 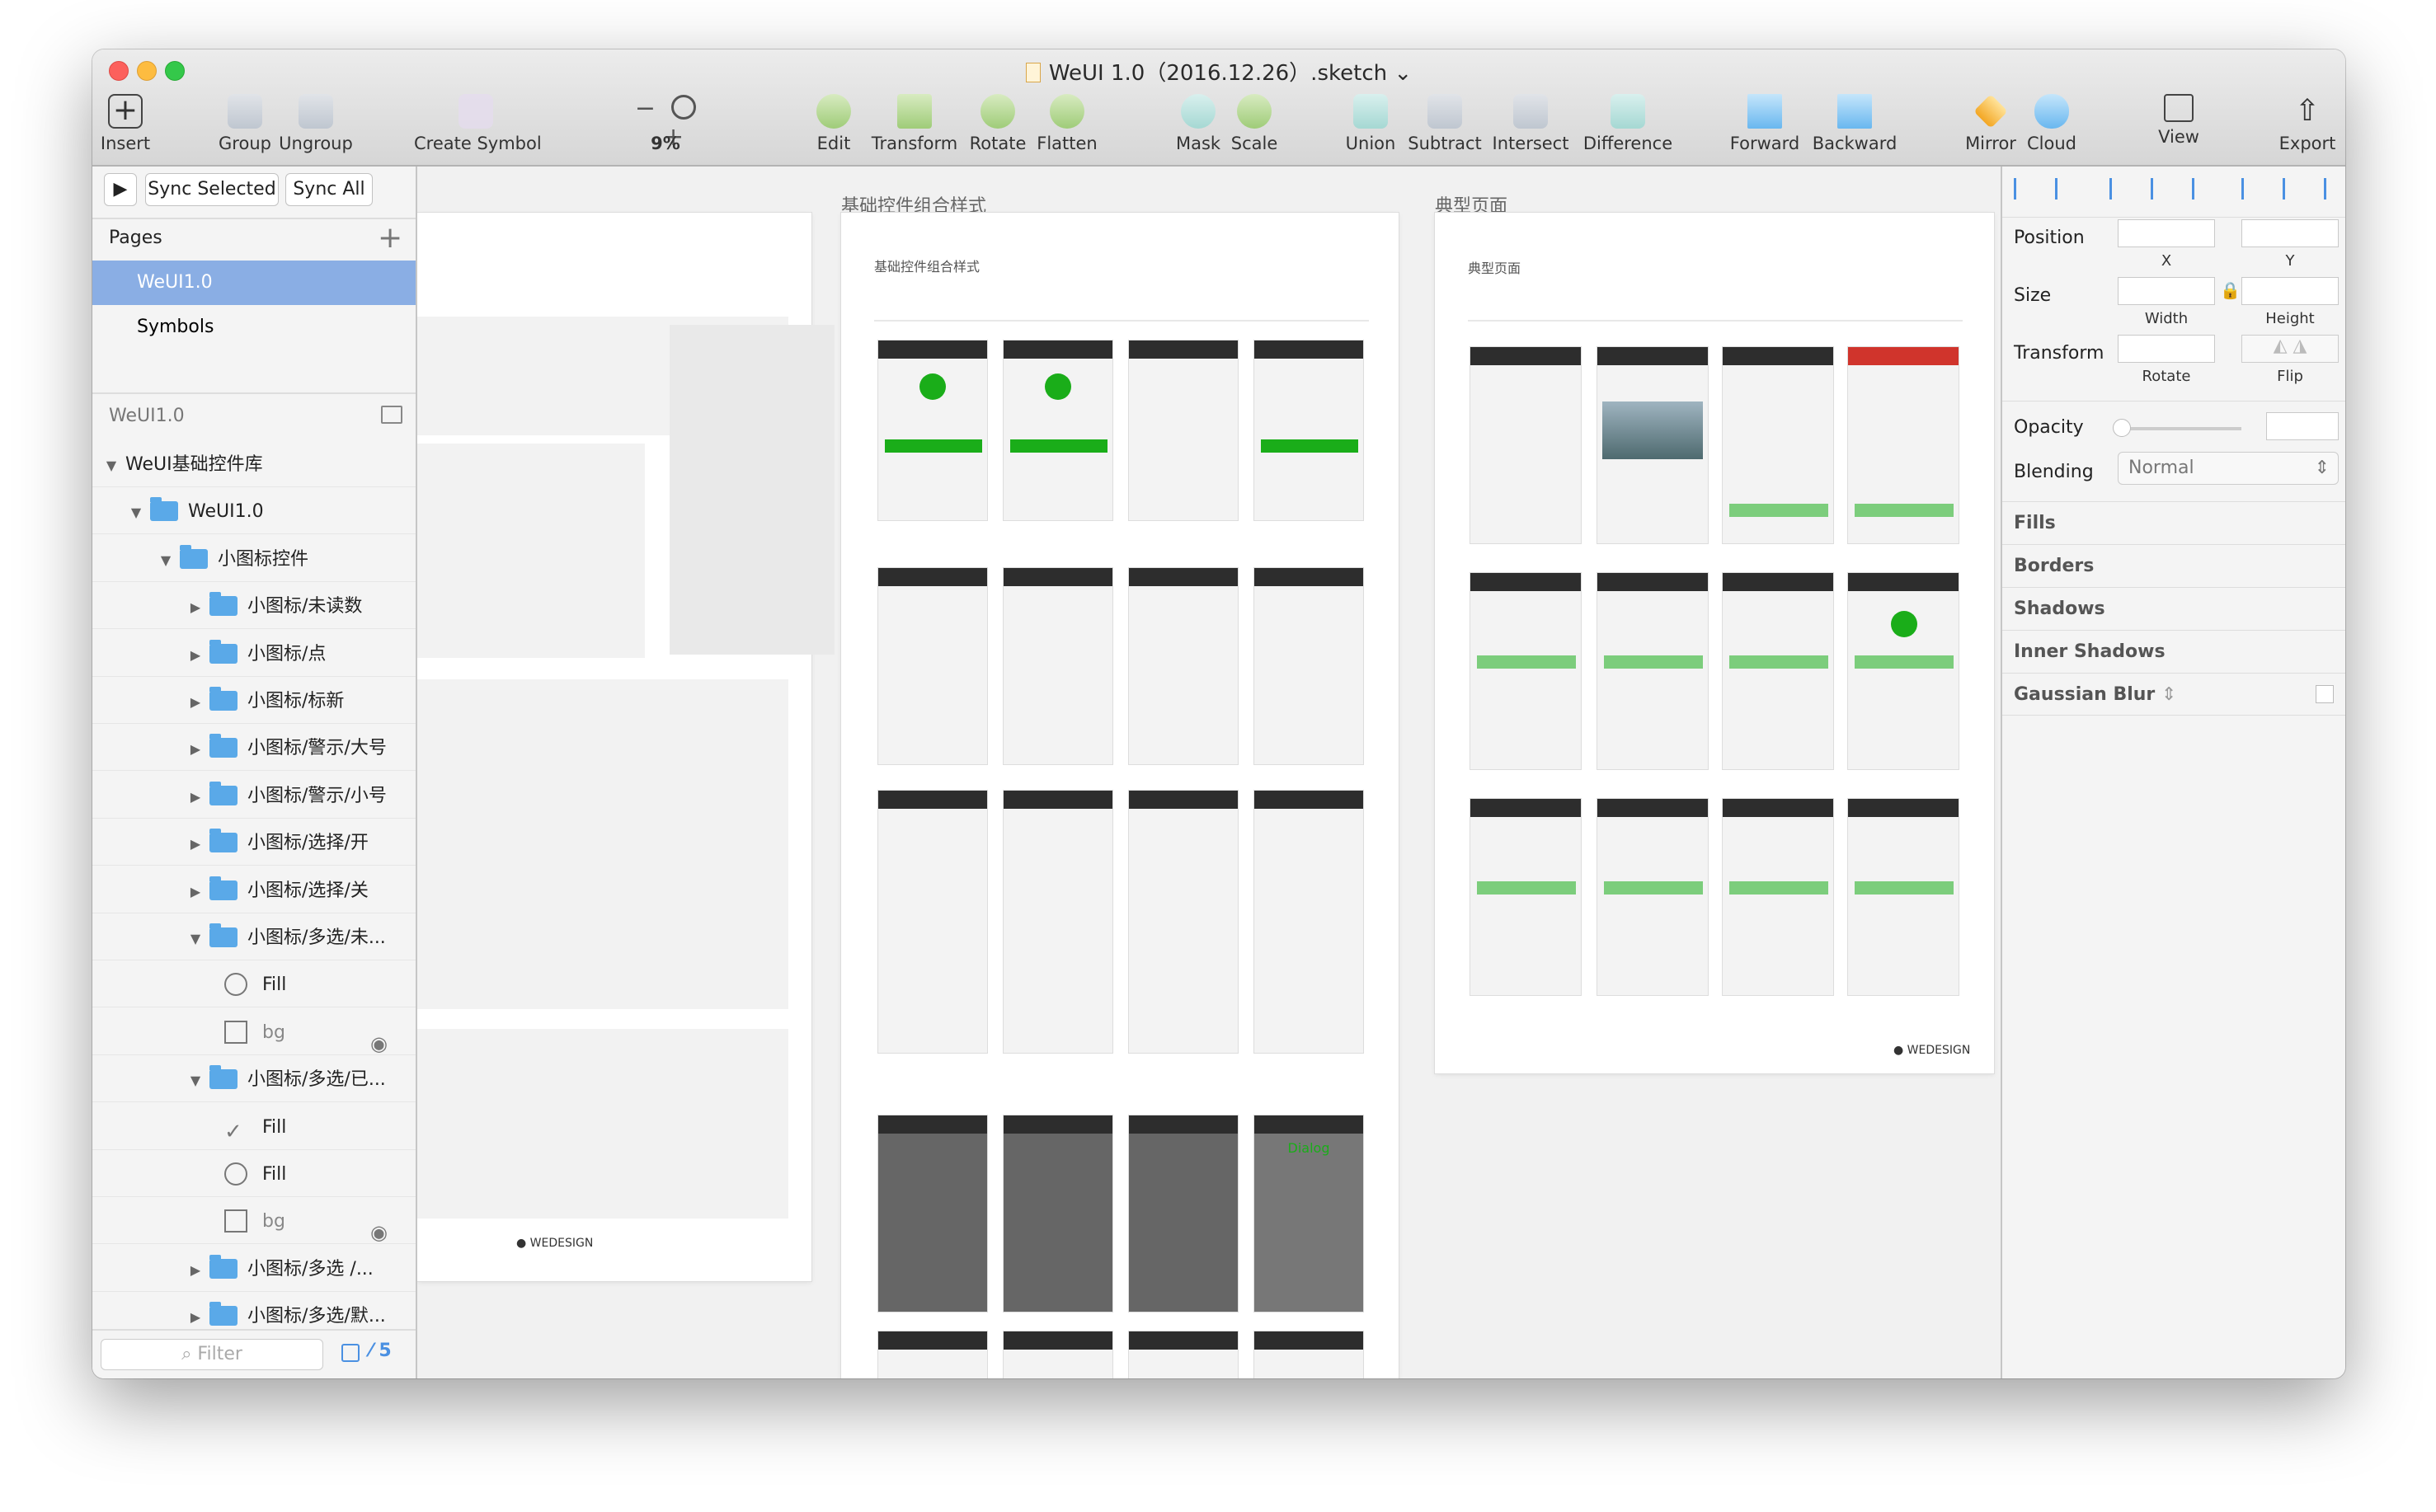 I want to click on layer-row: ✓ Fill, so click(x=254, y=1128).